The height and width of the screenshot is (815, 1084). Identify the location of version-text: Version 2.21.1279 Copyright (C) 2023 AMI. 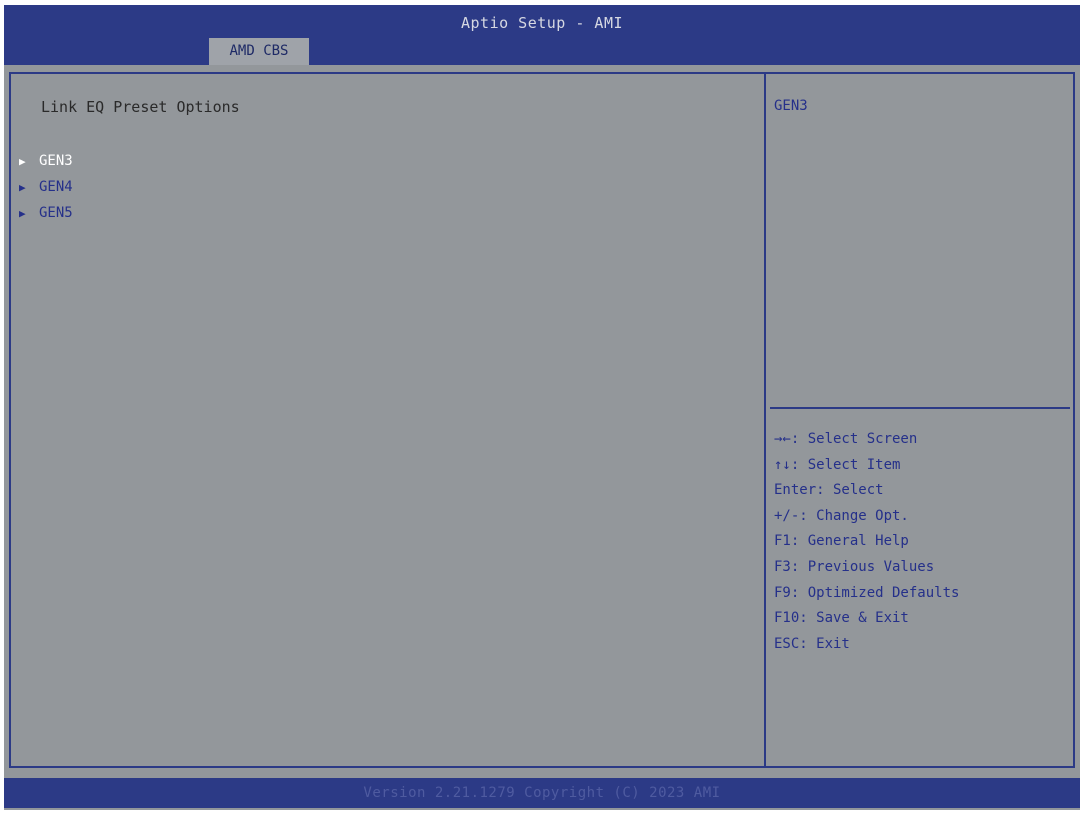
(542, 793).